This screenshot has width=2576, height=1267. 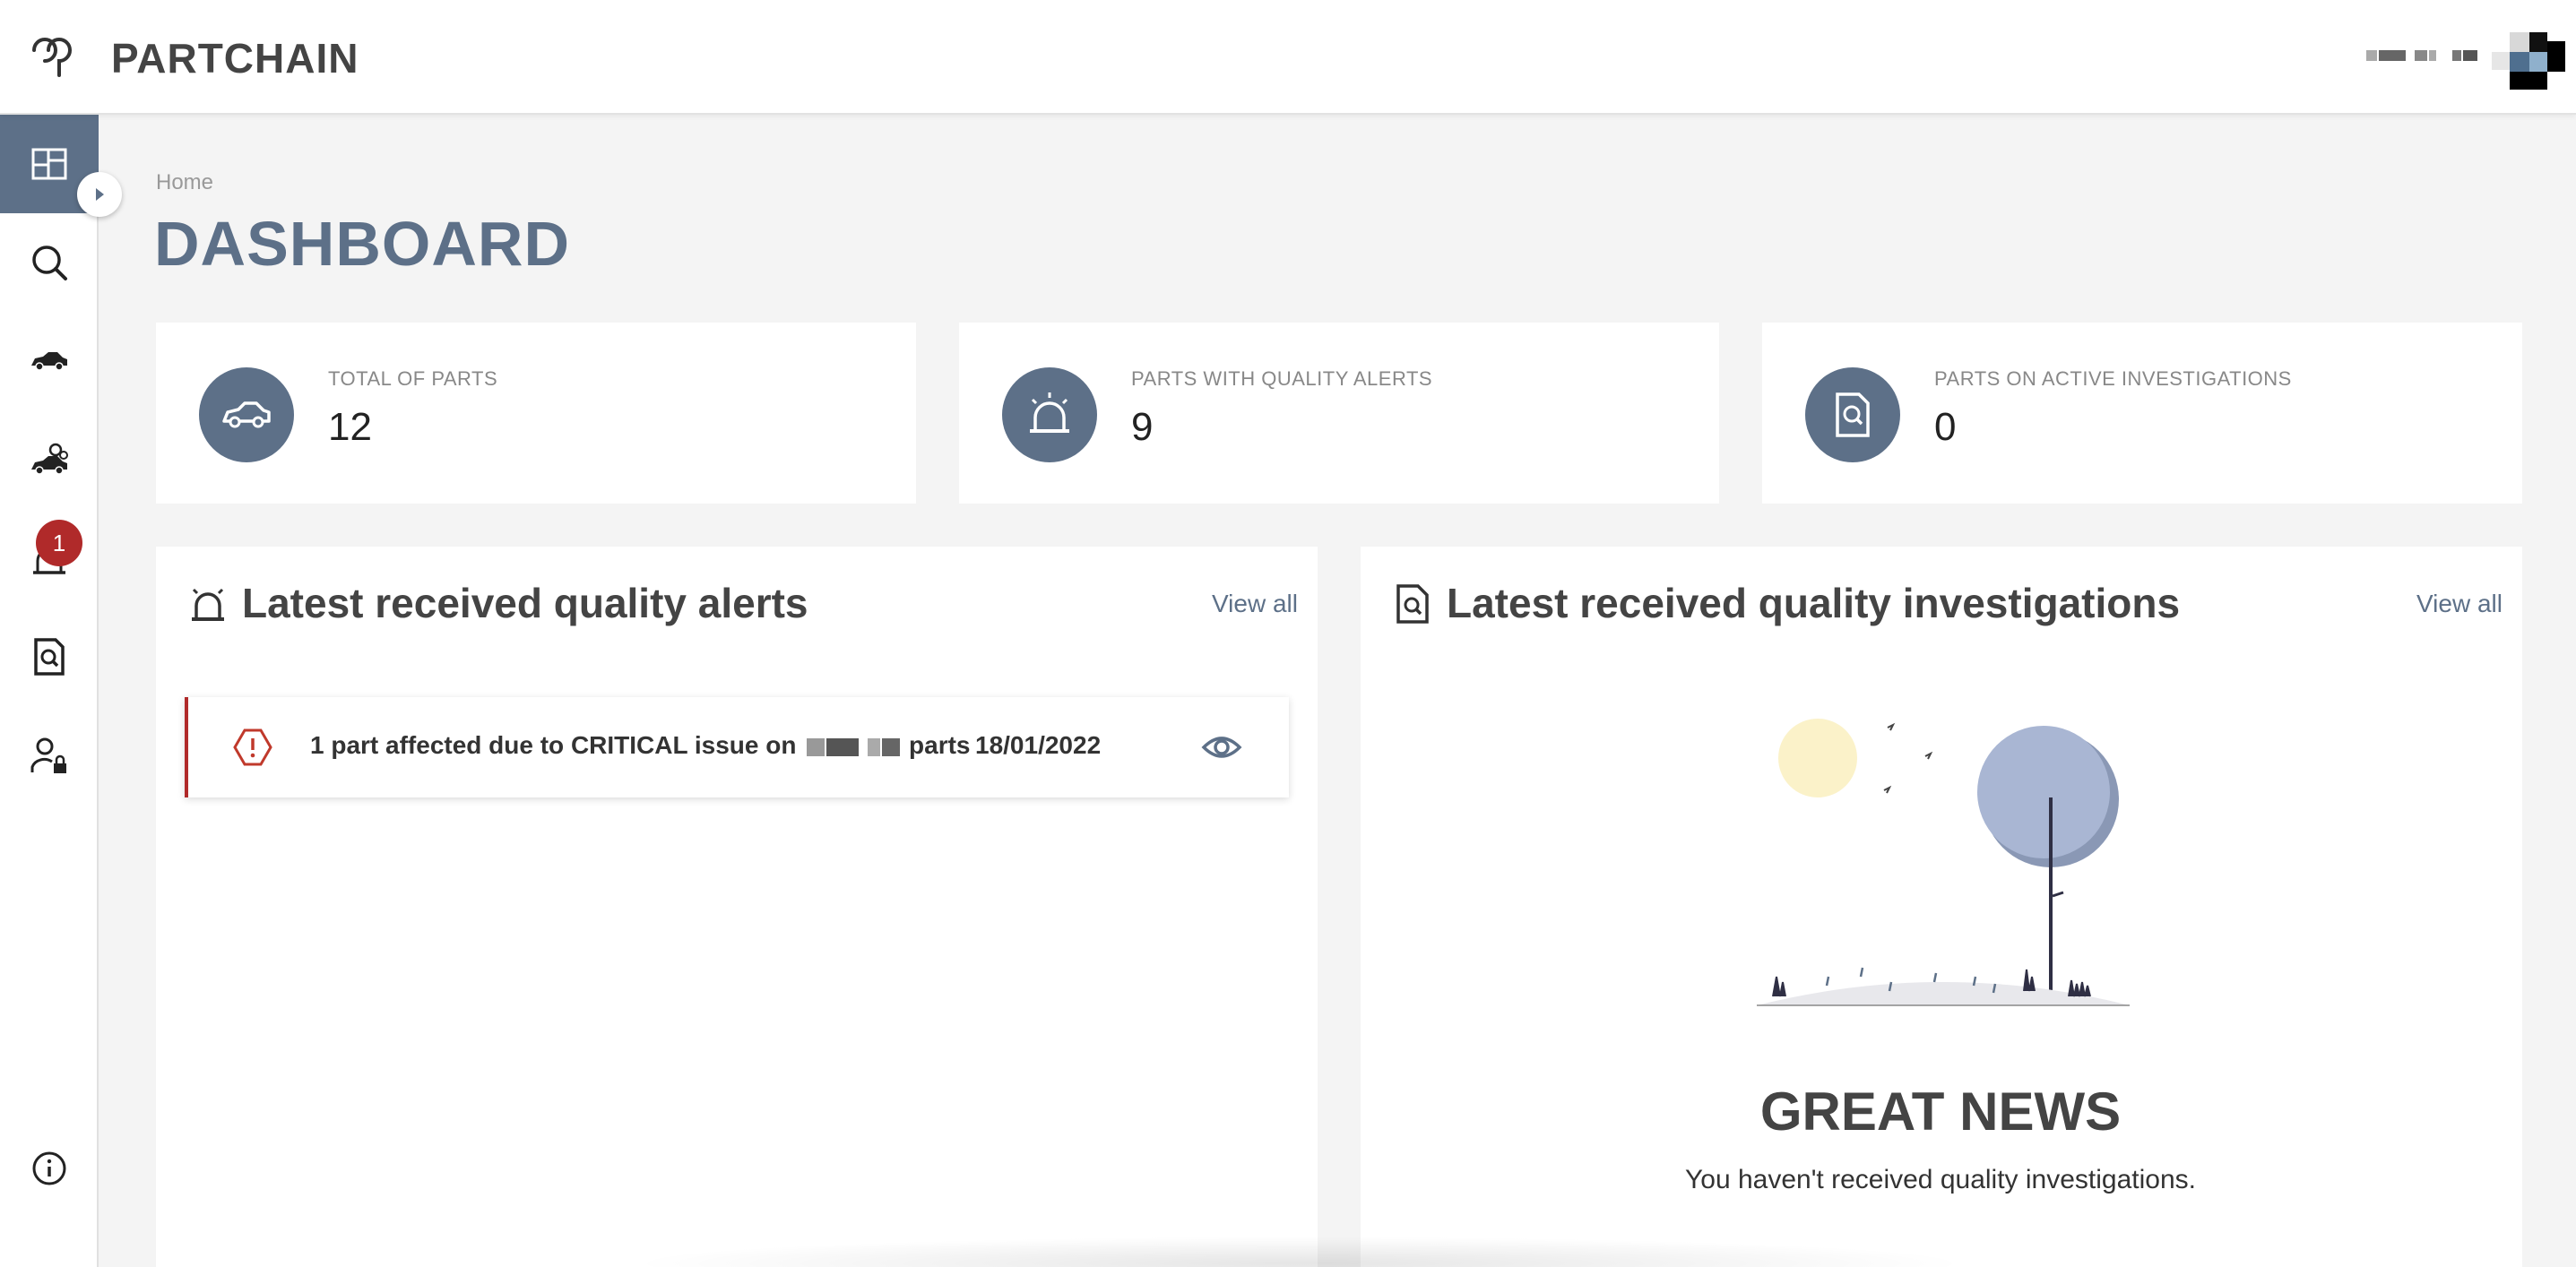 I want to click on avatar, so click(x=2528, y=61).